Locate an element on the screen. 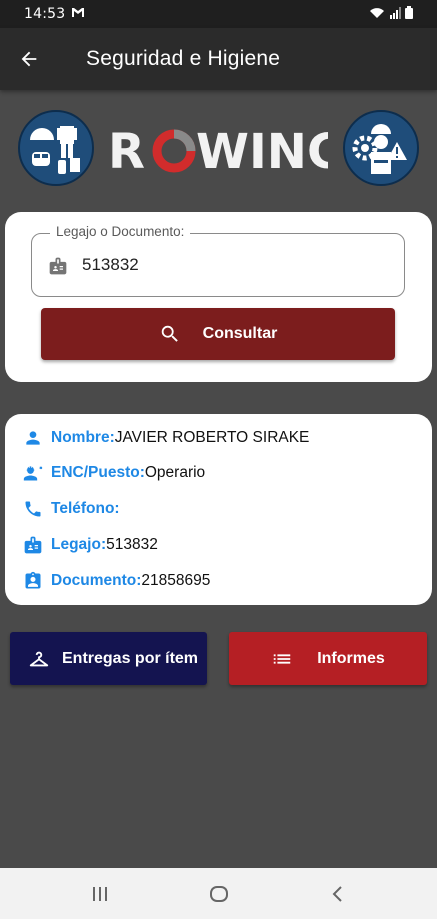  safety-worker-logo-icon is located at coordinates (381, 148).